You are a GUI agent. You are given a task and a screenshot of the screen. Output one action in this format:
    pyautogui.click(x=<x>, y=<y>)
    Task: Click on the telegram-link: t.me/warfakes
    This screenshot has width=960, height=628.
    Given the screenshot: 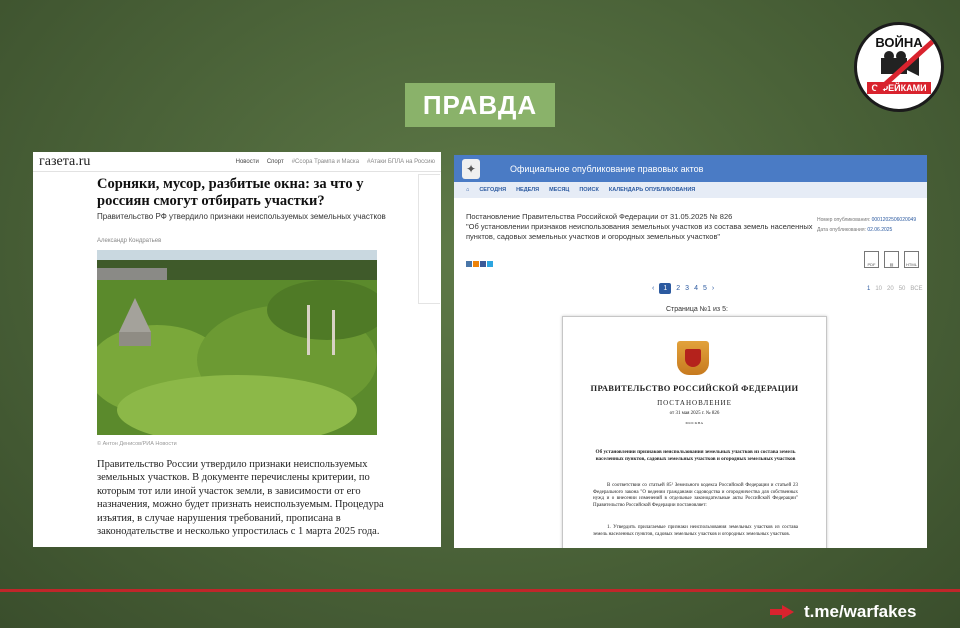 What is the action you would take?
    pyautogui.click(x=843, y=612)
    